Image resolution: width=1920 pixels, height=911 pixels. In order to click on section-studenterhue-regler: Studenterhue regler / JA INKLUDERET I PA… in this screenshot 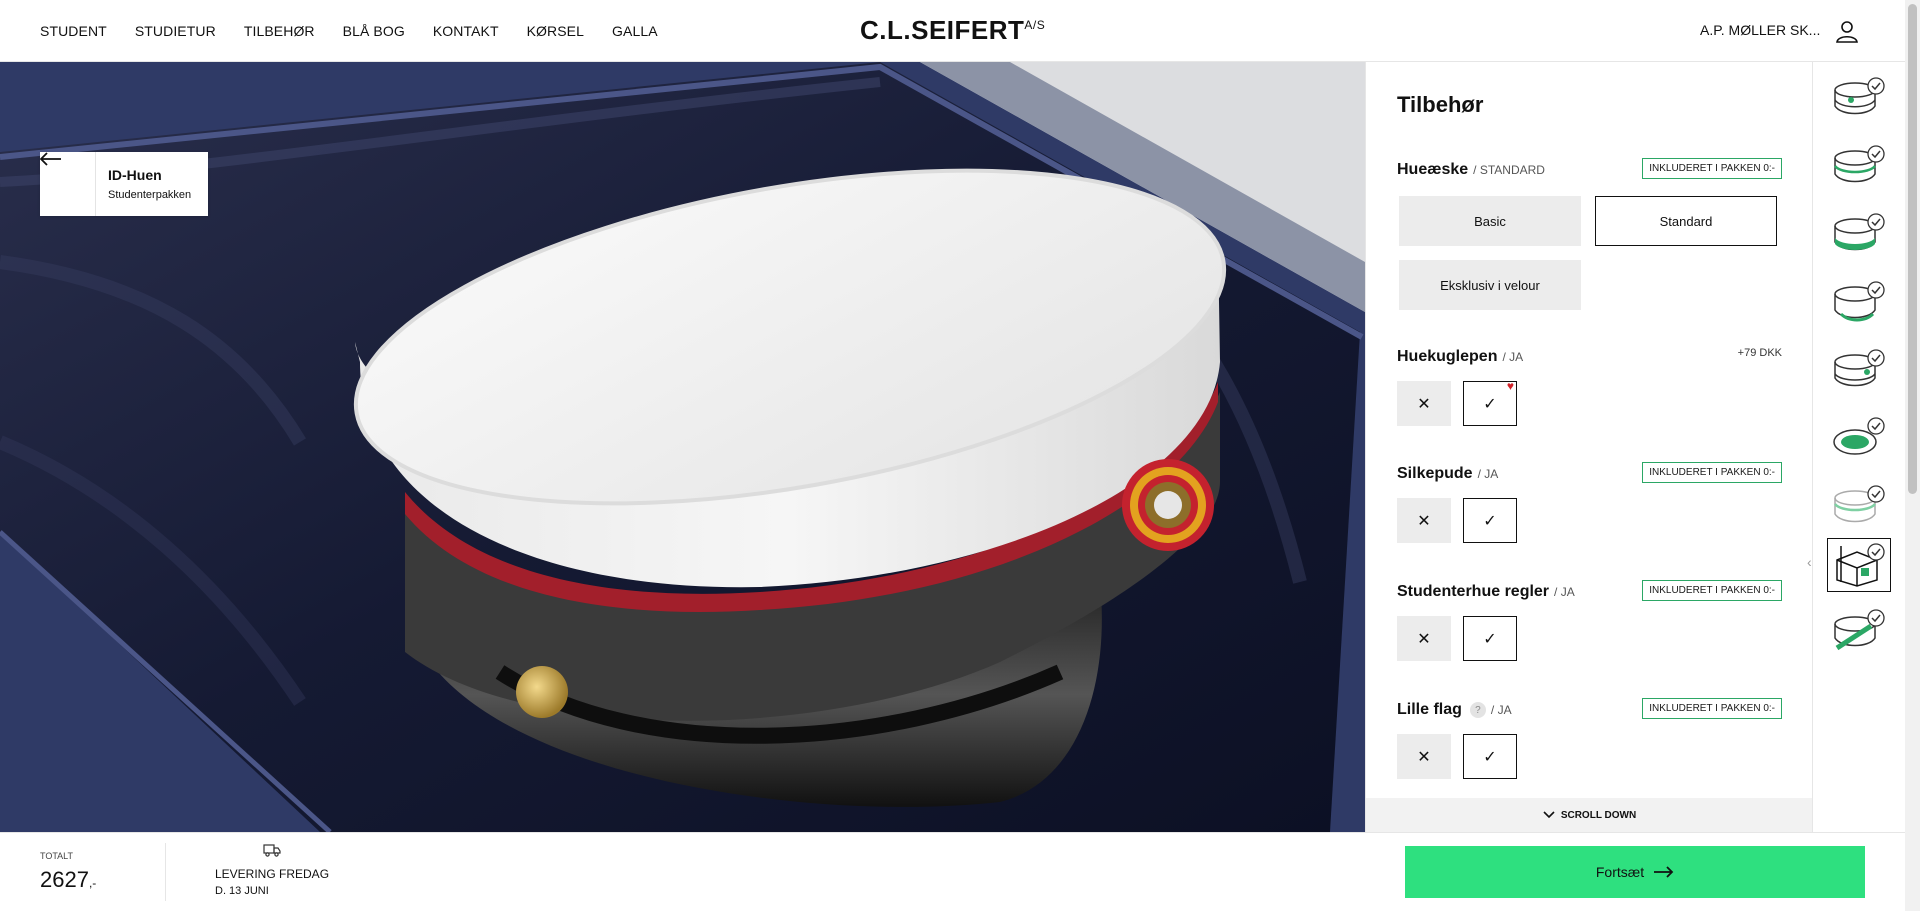, I will do `click(1589, 620)`.